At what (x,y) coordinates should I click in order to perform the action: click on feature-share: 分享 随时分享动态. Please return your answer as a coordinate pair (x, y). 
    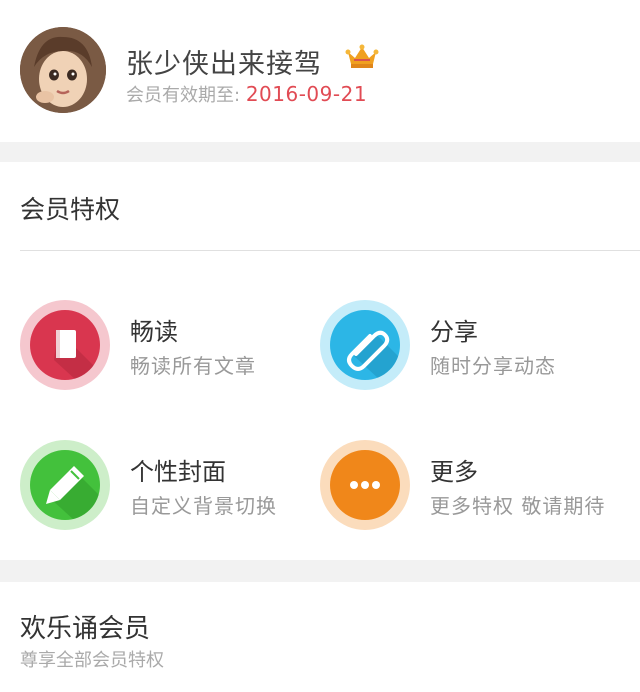
    Looking at the image, I should click on (470, 346).